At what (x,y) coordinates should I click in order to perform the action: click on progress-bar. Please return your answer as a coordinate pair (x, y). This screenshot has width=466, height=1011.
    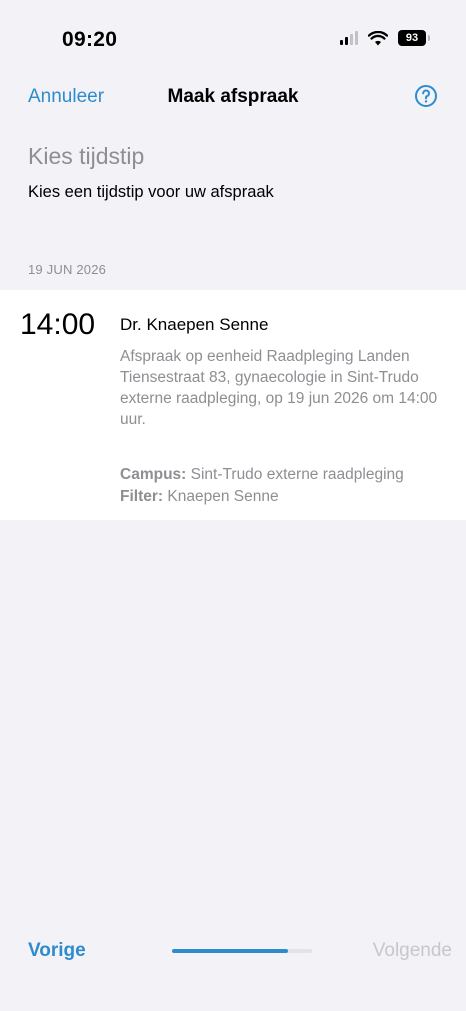
    Looking at the image, I should click on (242, 951).